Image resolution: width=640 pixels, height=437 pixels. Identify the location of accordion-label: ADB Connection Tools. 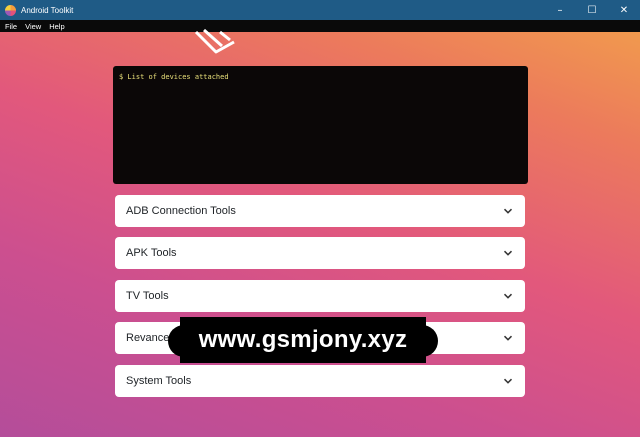
(181, 211).